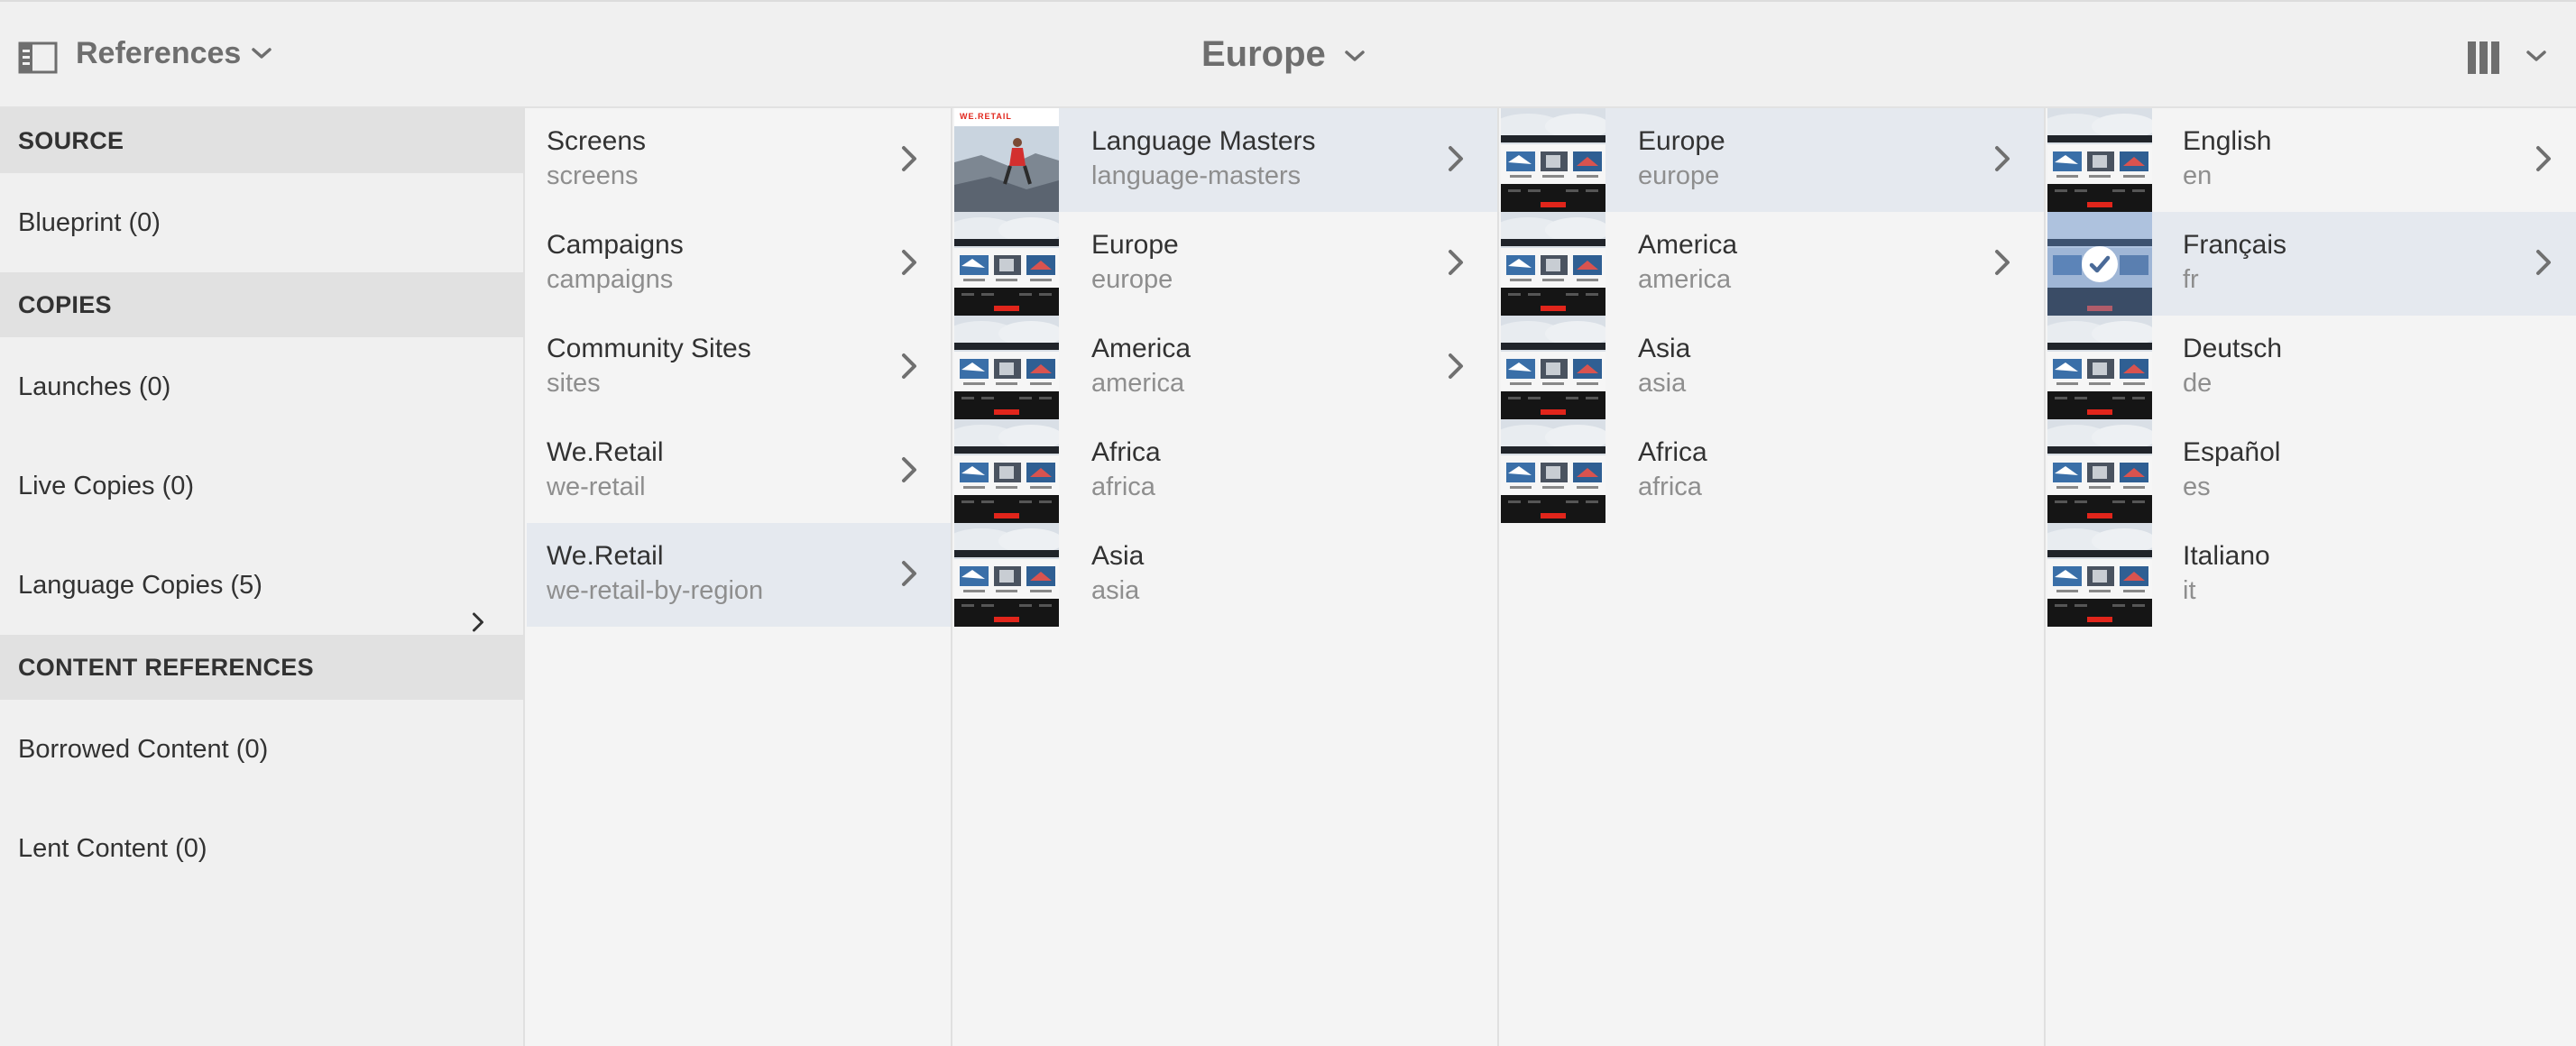 This screenshot has width=2576, height=1046. Describe the element at coordinates (94, 386) in the screenshot. I see `rail-item-label: Launches (0)` at that location.